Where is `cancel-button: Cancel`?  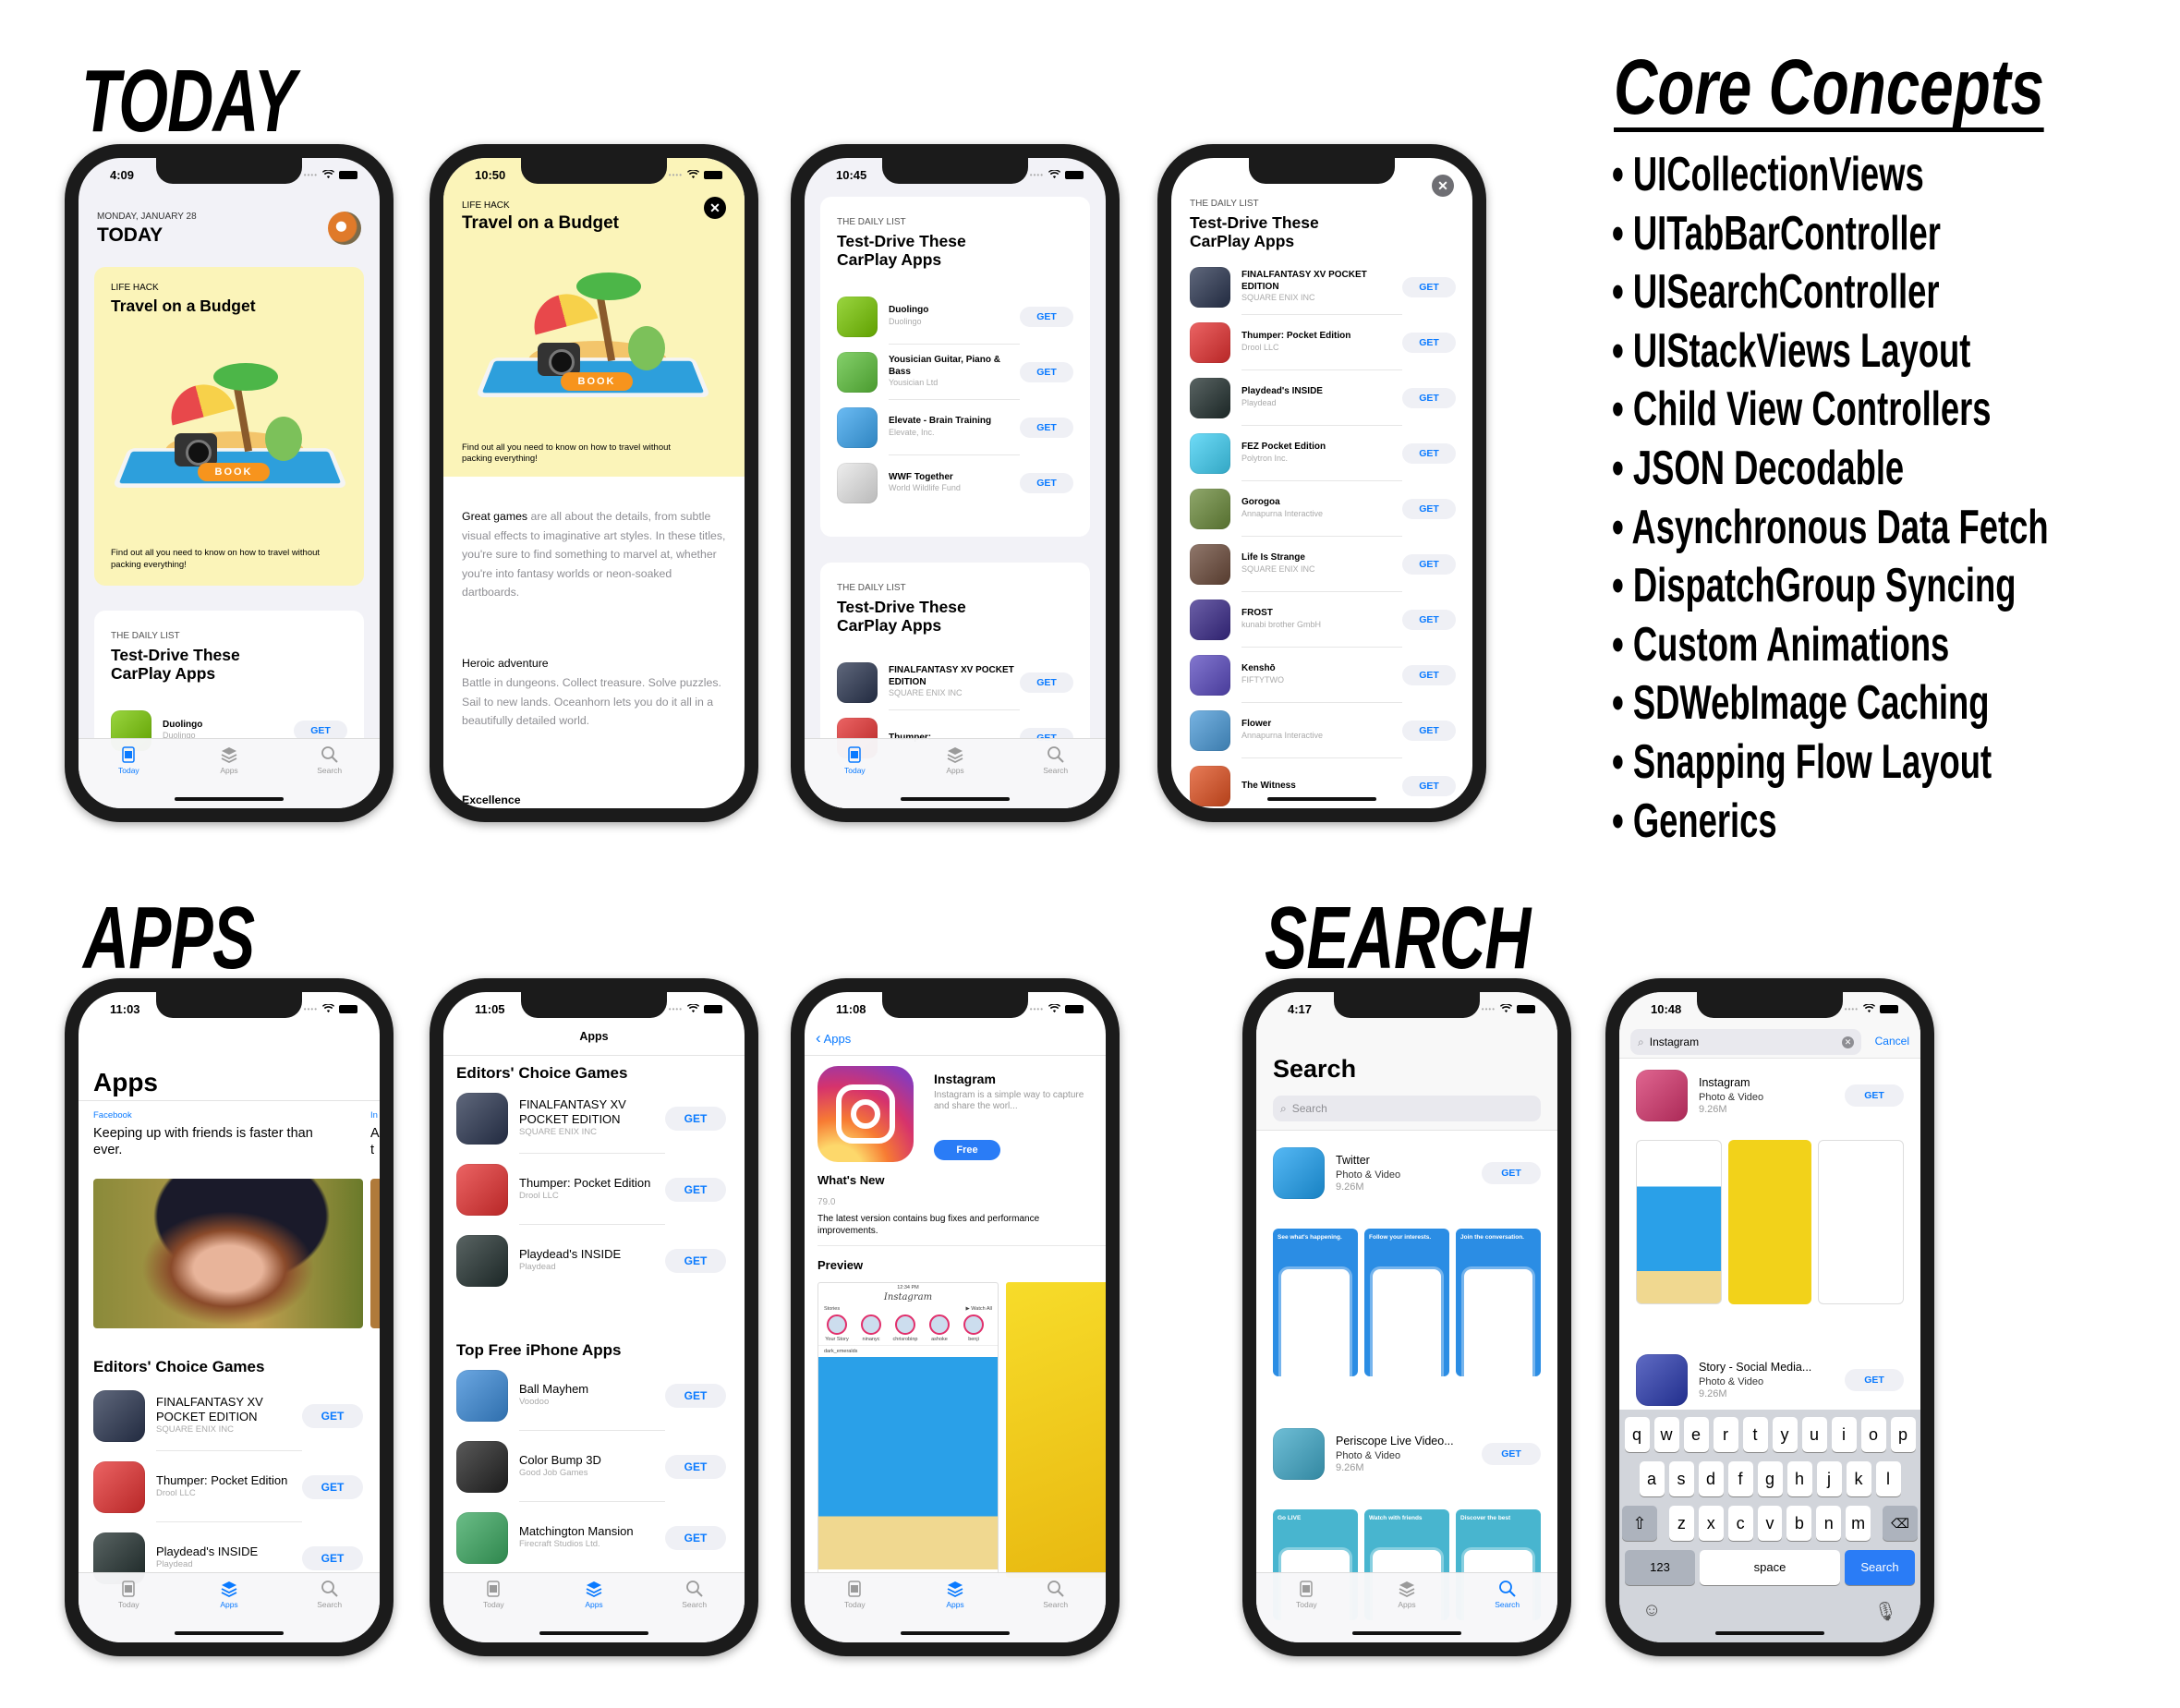
cancel-button: Cancel is located at coordinates (1892, 1041).